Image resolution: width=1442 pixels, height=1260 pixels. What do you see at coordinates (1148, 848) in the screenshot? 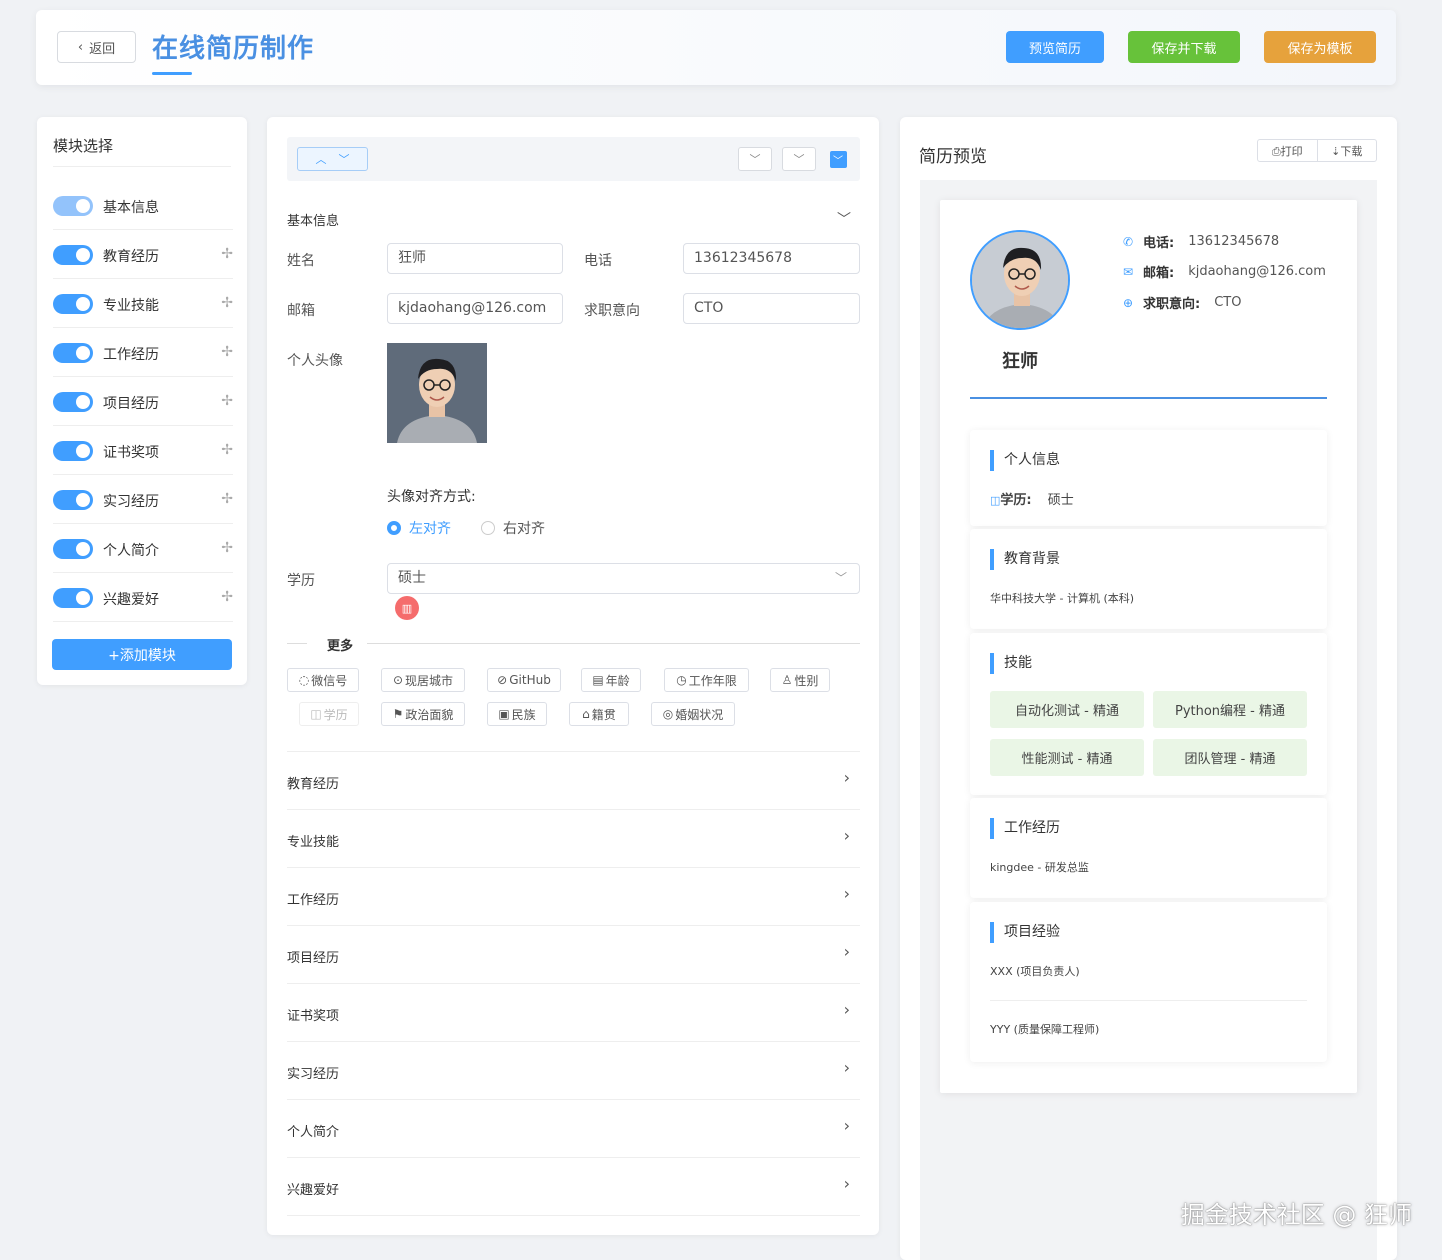
I see `resume-section-work: 工作经历 kingdee - 研发总监` at bounding box center [1148, 848].